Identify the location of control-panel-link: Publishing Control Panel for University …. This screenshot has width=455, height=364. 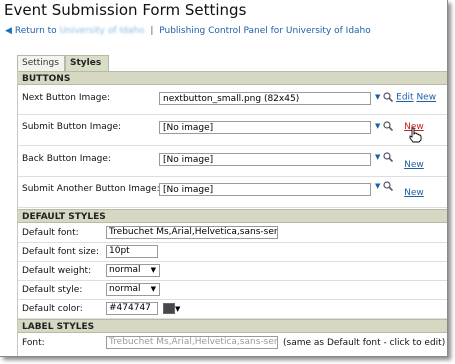
(265, 31).